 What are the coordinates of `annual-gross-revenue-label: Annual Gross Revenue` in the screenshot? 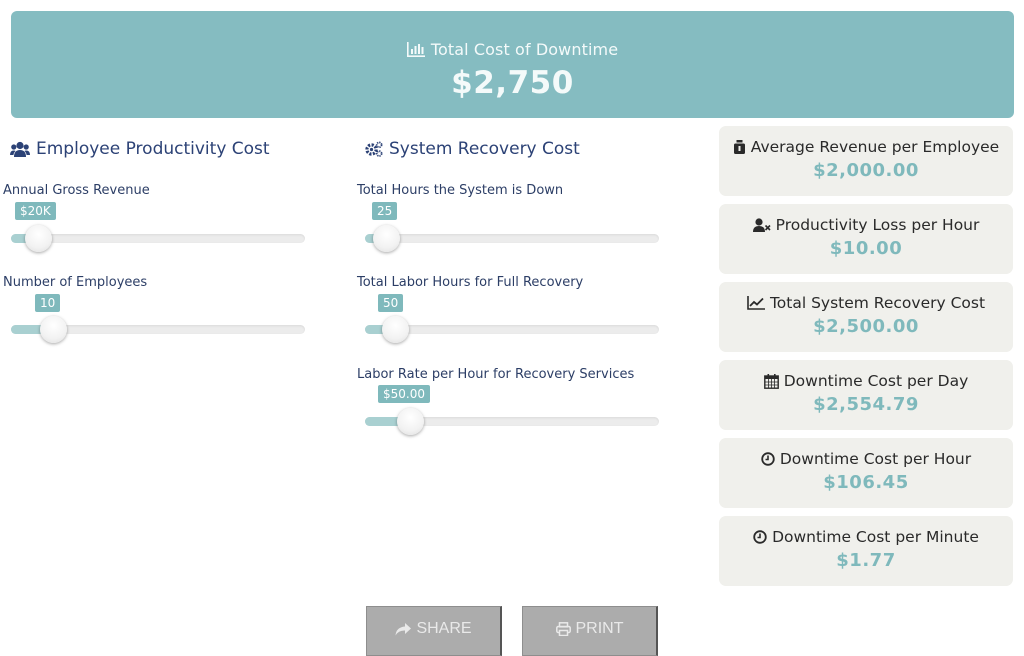 It's located at (76, 190).